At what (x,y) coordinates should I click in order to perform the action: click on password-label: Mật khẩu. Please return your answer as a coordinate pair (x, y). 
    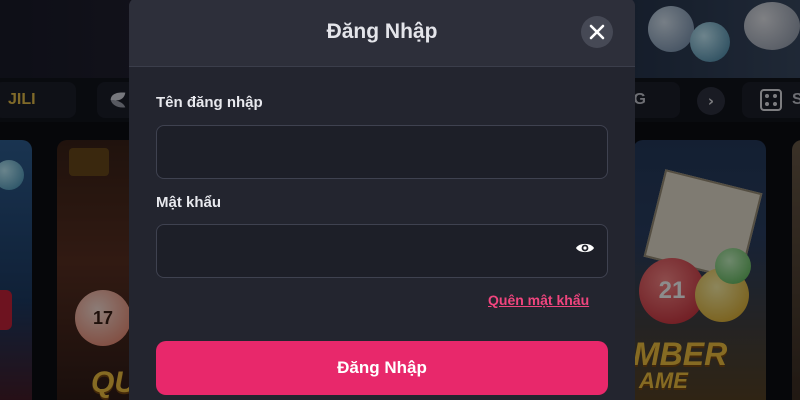
    Looking at the image, I should click on (189, 202).